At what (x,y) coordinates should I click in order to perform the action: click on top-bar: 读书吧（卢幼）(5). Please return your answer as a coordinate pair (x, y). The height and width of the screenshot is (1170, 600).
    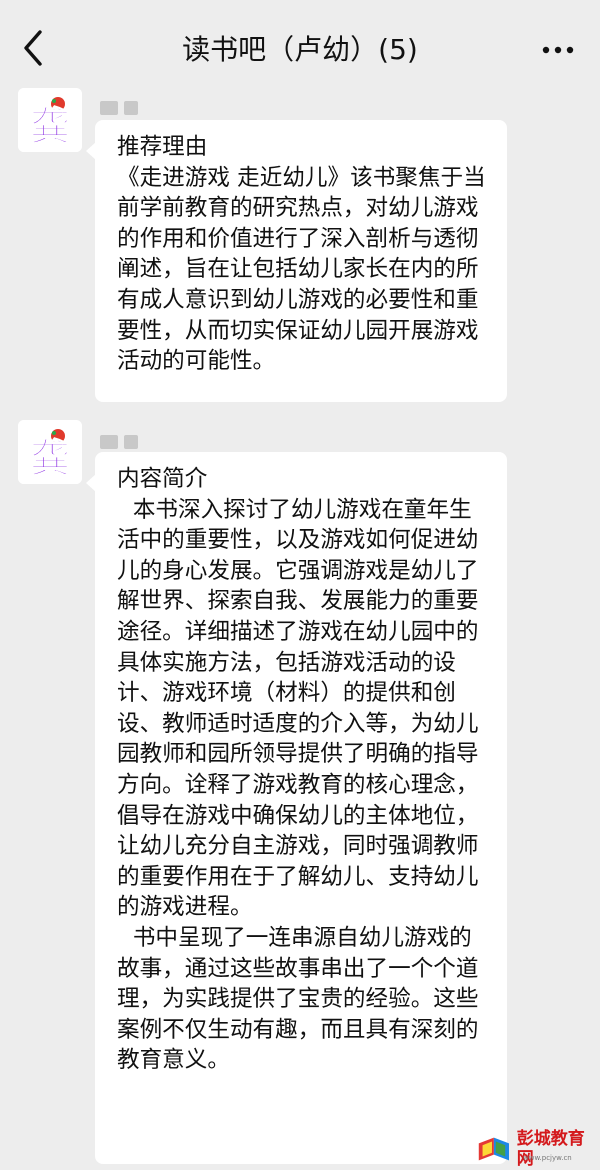
    Looking at the image, I should click on (300, 50).